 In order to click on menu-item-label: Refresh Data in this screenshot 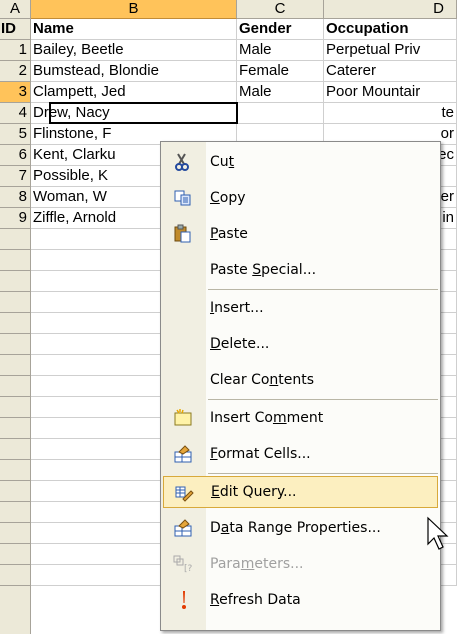, I will do `click(255, 600)`.